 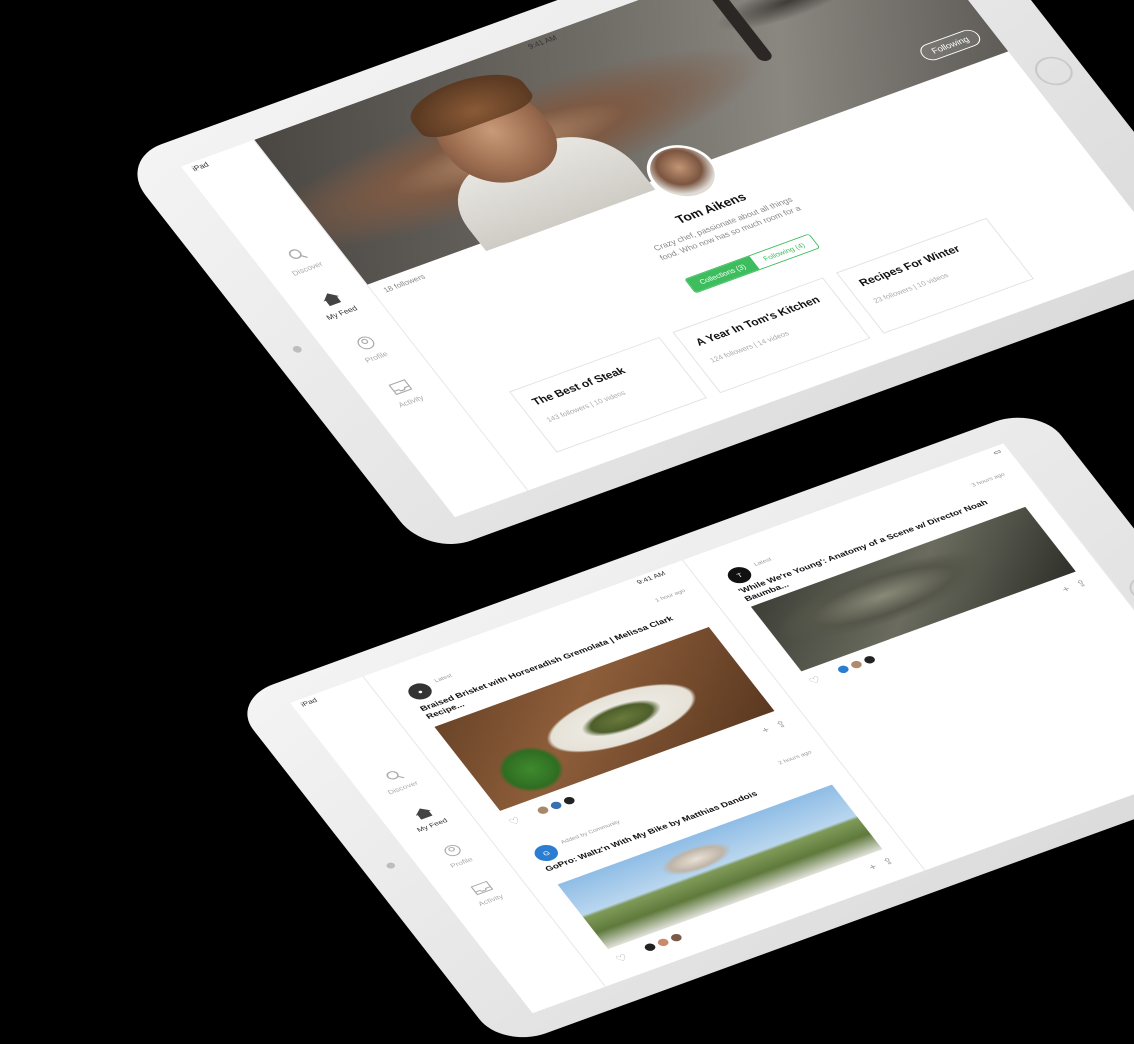 I want to click on tab-collections: Collections (3), so click(x=722, y=274).